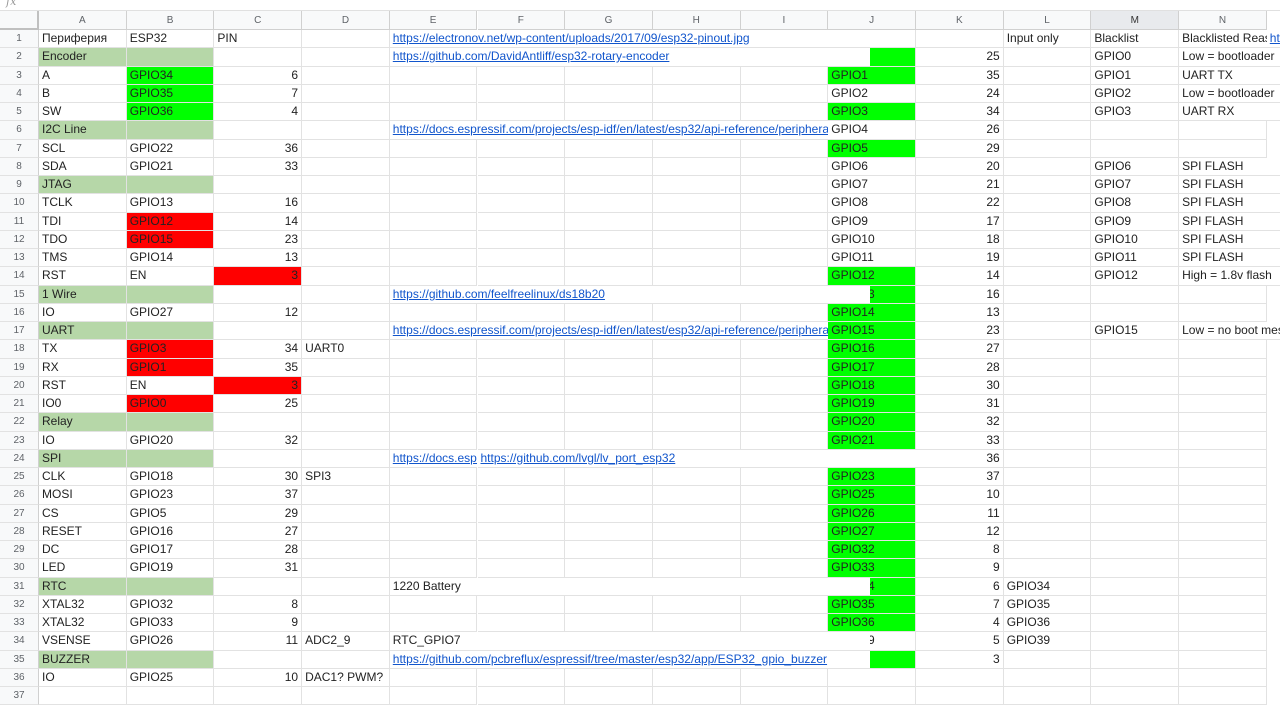 The width and height of the screenshot is (1280, 705). What do you see at coordinates (872, 93) in the screenshot?
I see `data-cell: GPIO2` at bounding box center [872, 93].